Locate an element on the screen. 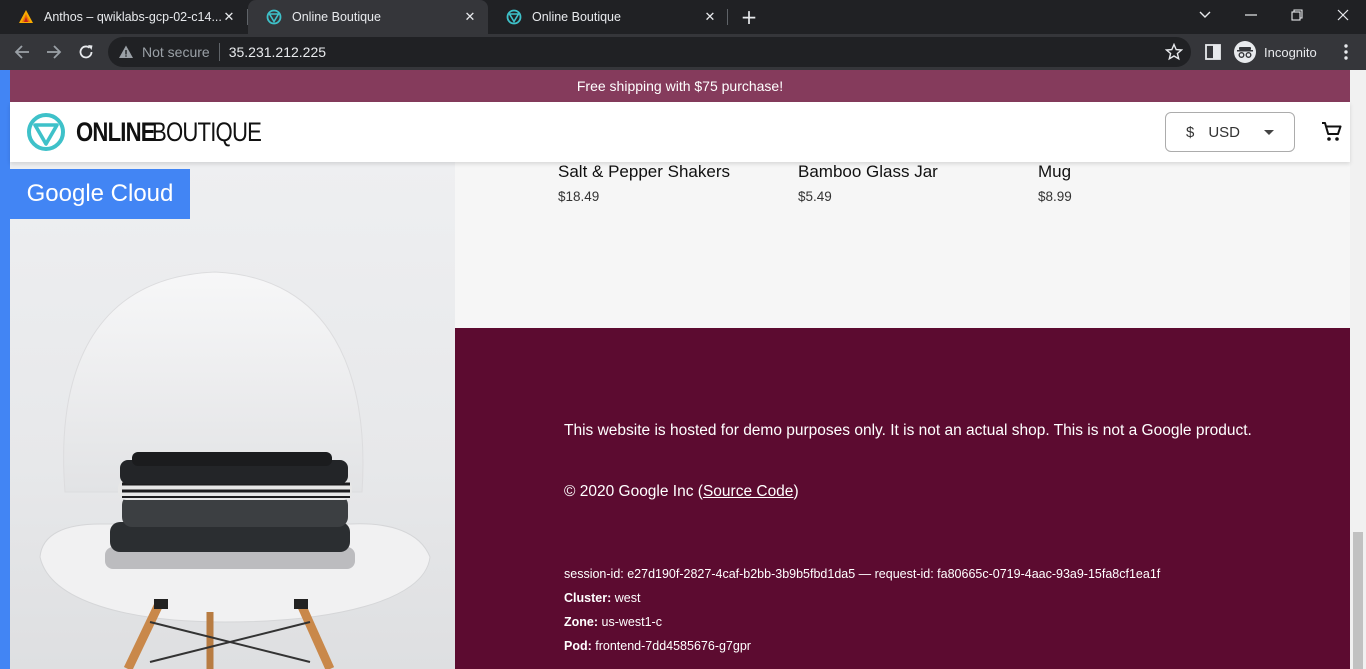 The image size is (1366, 669). zone-info: Zone: us-west1-c is located at coordinates (613, 622).